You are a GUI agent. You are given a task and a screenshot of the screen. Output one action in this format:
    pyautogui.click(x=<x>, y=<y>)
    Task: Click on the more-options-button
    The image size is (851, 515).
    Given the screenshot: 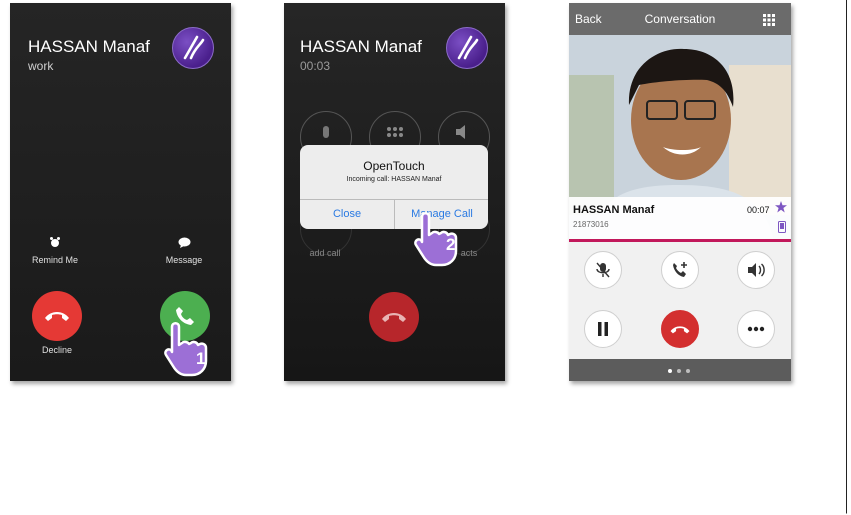 What is the action you would take?
    pyautogui.click(x=756, y=329)
    